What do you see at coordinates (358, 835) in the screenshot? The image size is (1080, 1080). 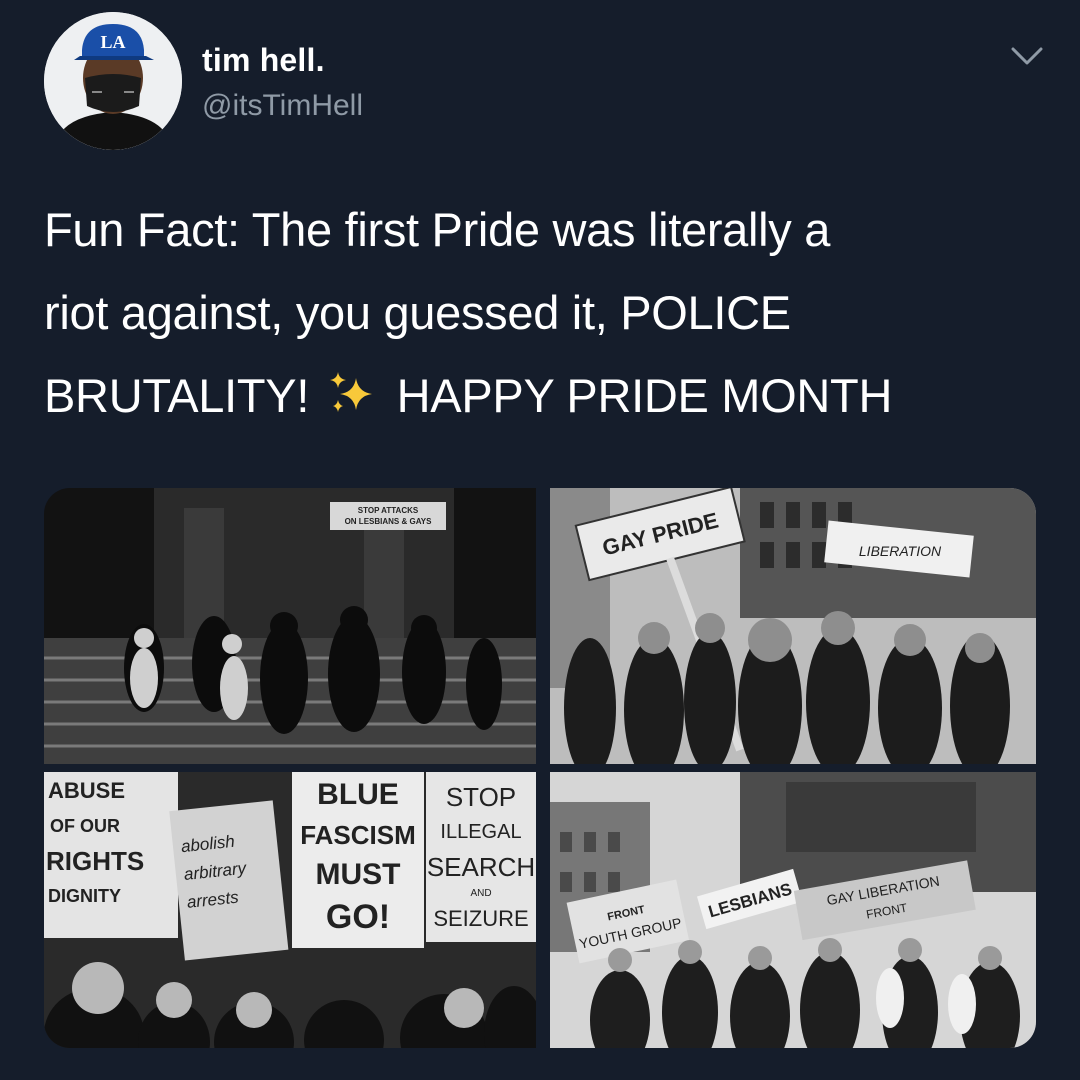 I see `photo3-sign3-line2: FASCISM` at bounding box center [358, 835].